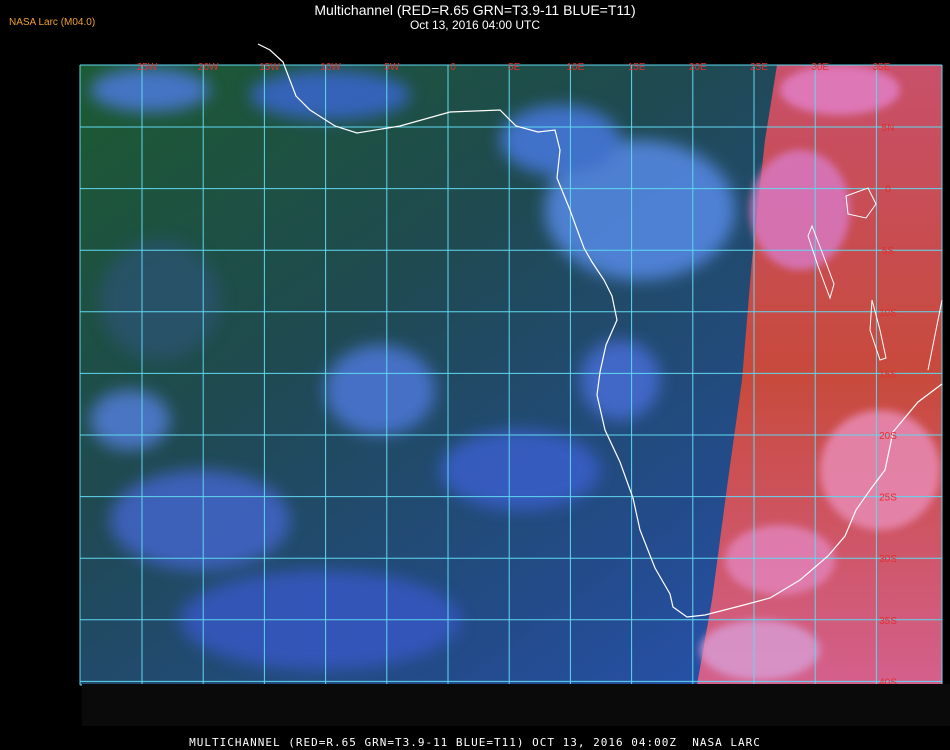 The width and height of the screenshot is (950, 750). Describe the element at coordinates (330, 67) in the screenshot. I see `longitude-label: 10W` at that location.